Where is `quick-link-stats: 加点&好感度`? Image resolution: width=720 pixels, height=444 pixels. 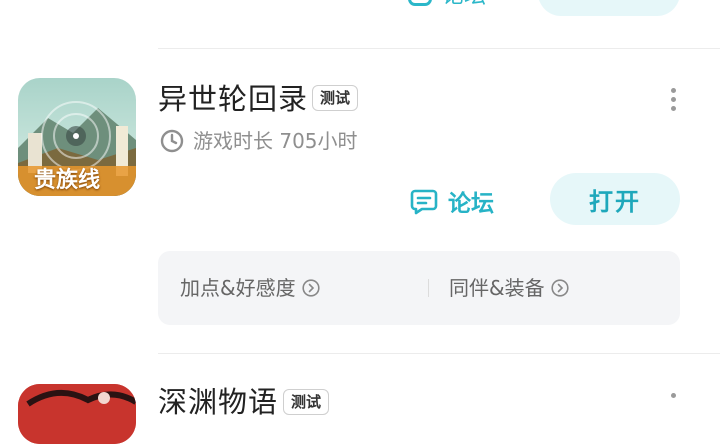
quick-link-stats: 加点&好感度 is located at coordinates (250, 288).